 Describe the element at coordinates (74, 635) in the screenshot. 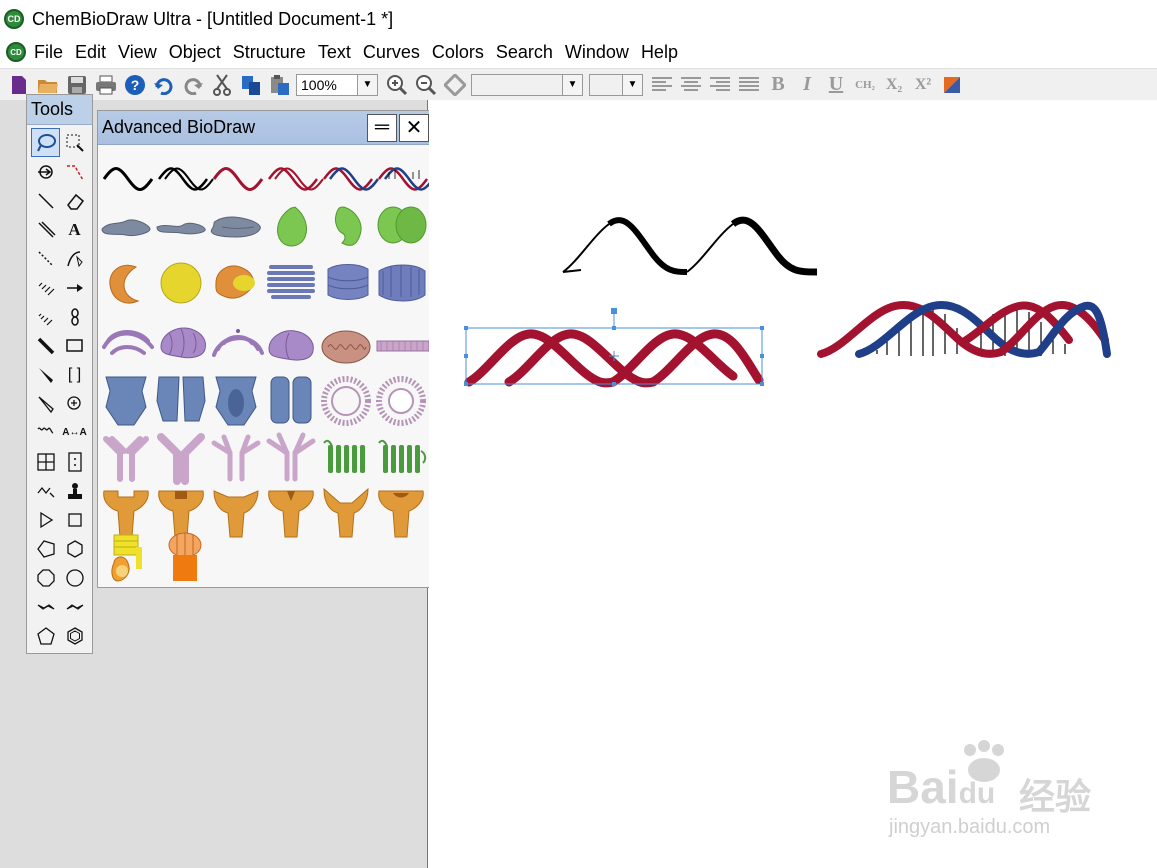

I see `benzene-ring-icon` at that location.